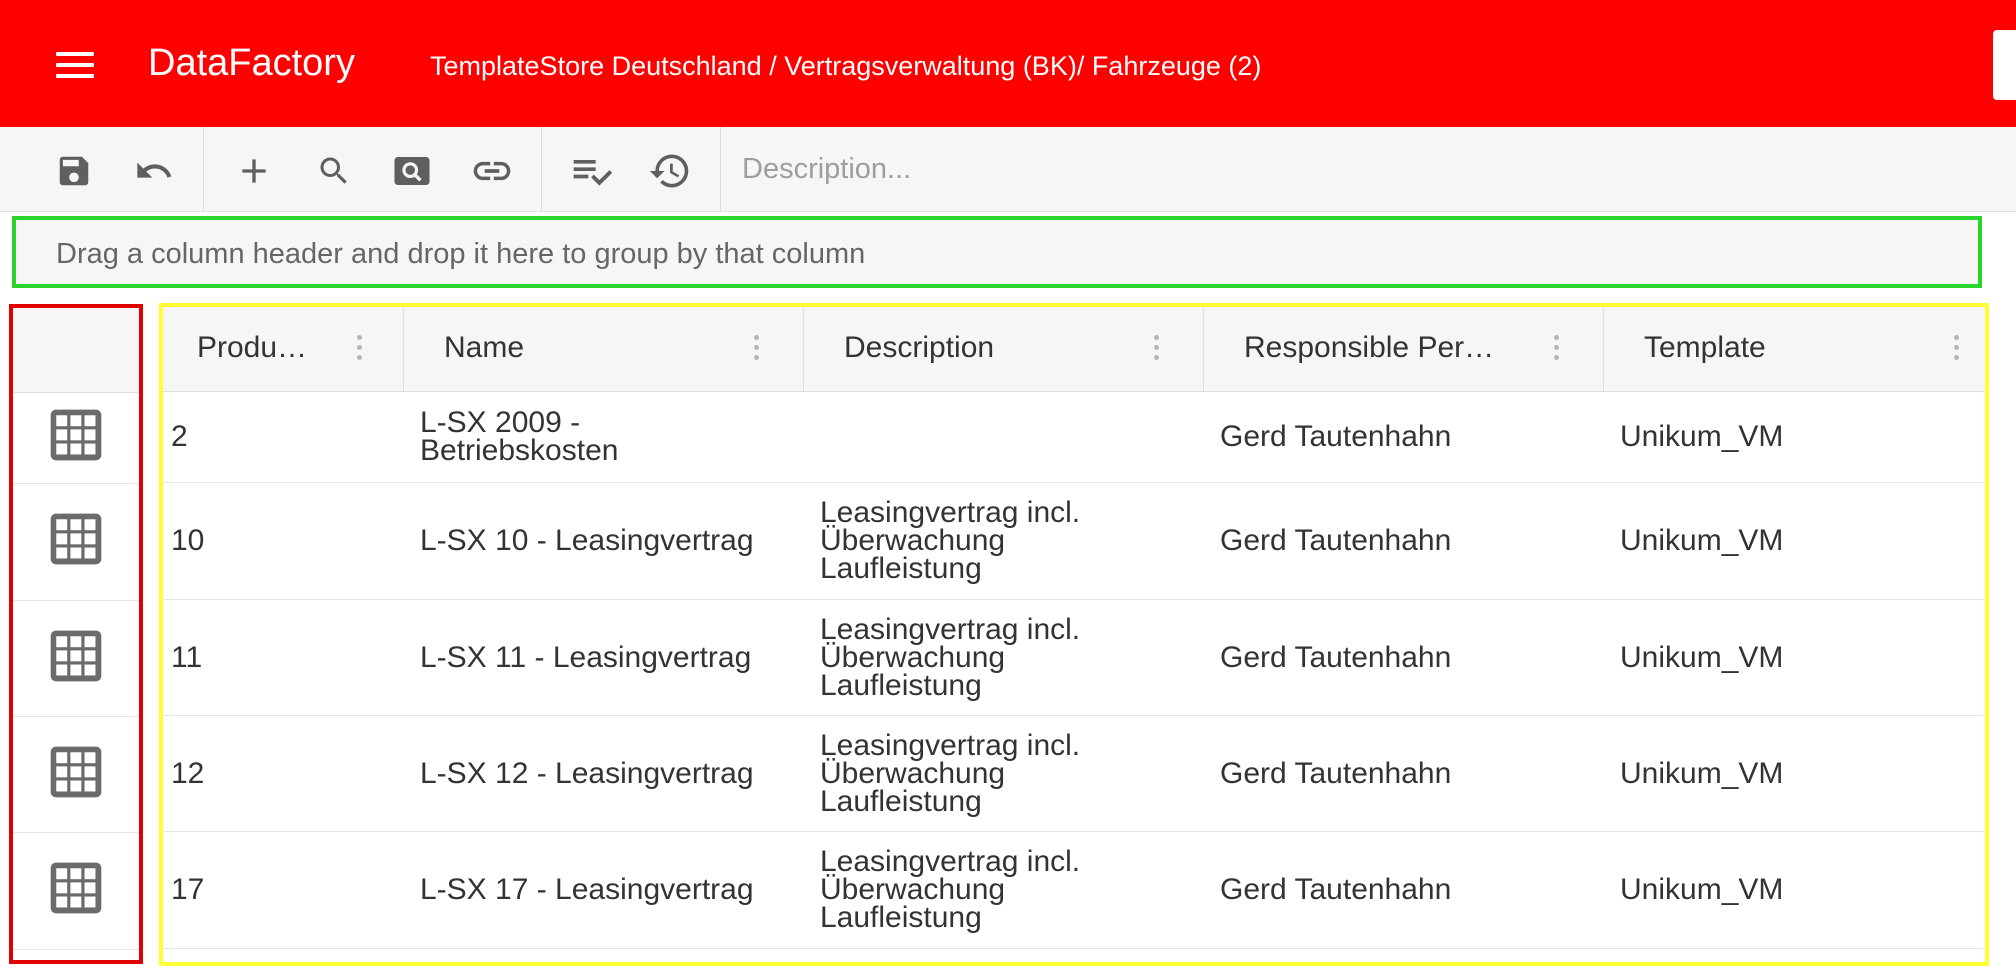 The width and height of the screenshot is (2016, 974). Describe the element at coordinates (1800, 955) in the screenshot. I see `cell-template` at that location.